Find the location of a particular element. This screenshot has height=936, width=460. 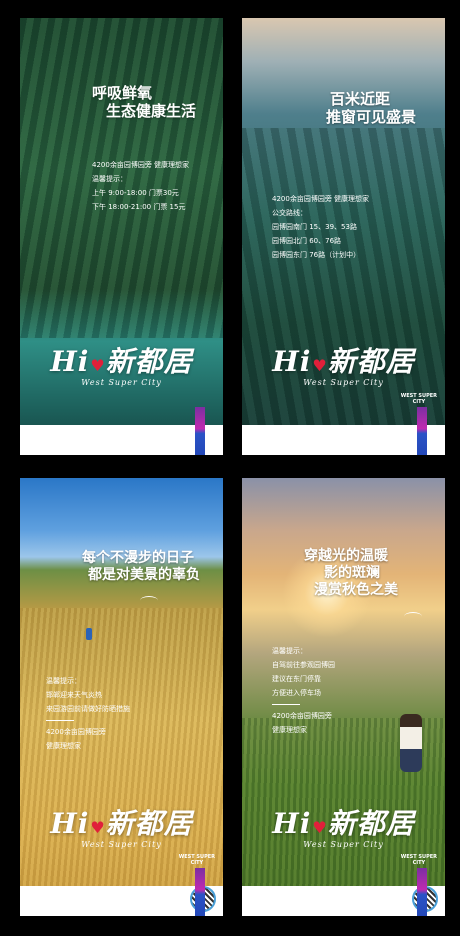

headline-line: 呼吸鲜氧 is located at coordinates (122, 93).